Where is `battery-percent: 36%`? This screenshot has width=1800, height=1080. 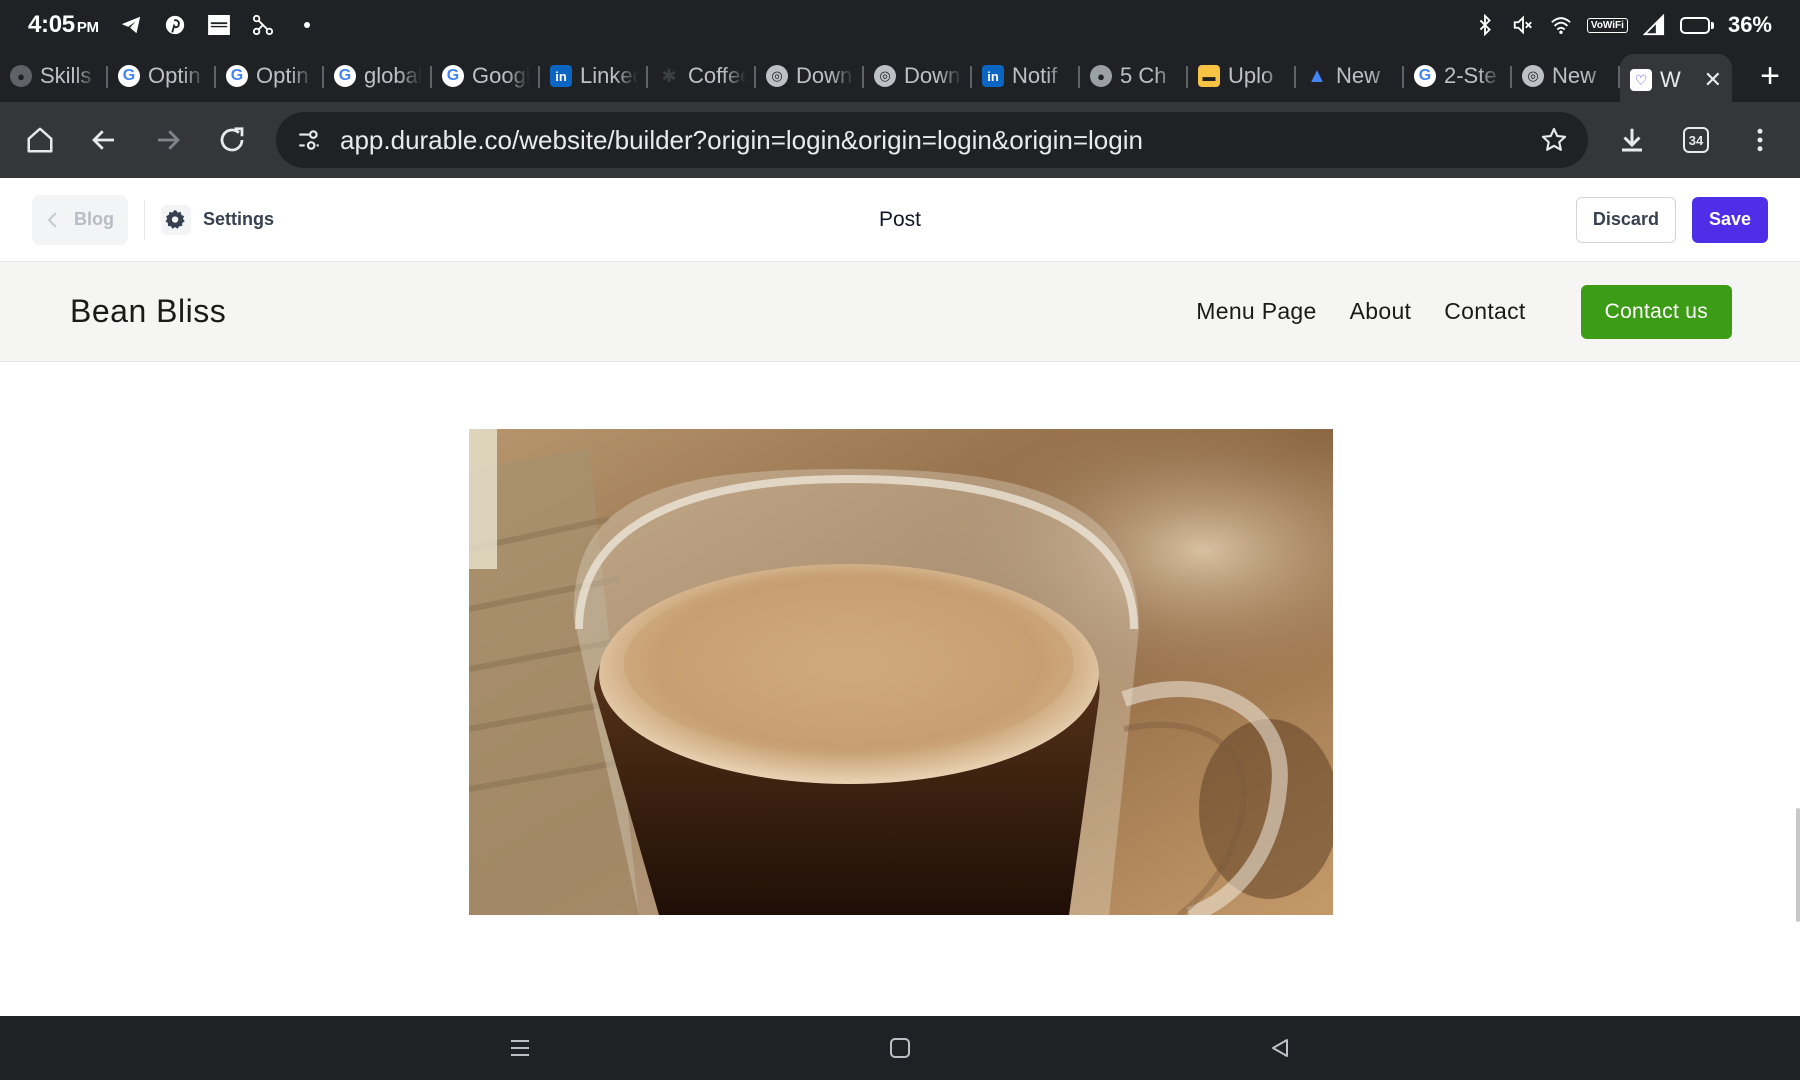
battery-percent: 36% is located at coordinates (1749, 24).